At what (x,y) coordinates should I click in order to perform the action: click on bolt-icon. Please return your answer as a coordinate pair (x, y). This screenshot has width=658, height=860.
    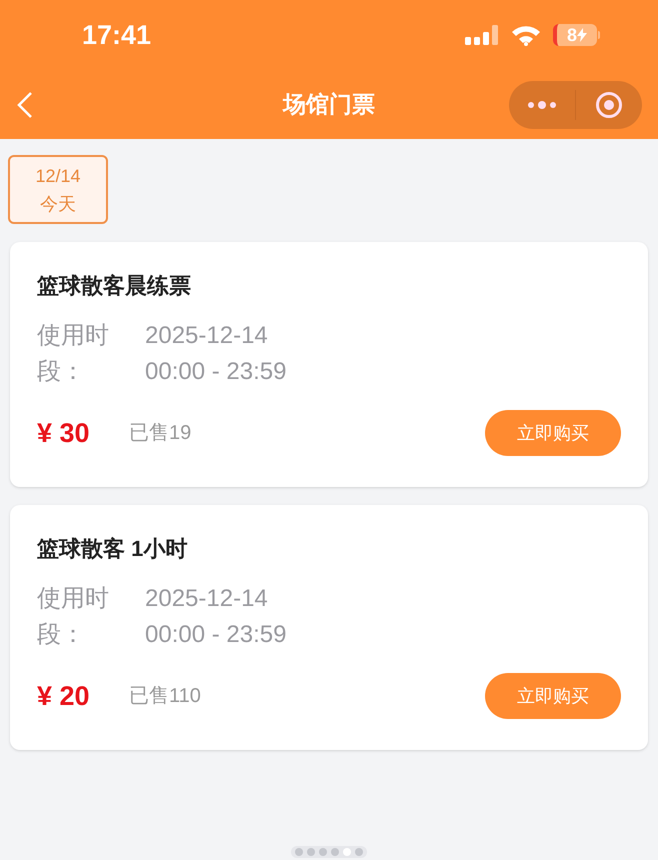
    Looking at the image, I should click on (582, 35).